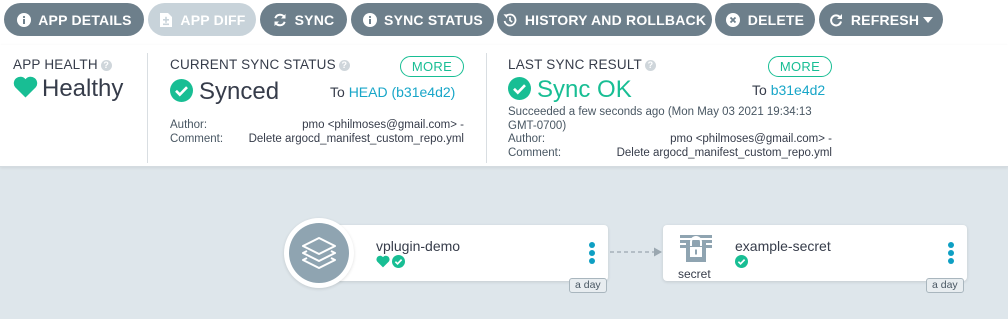  I want to click on app-node-status, so click(390, 264).